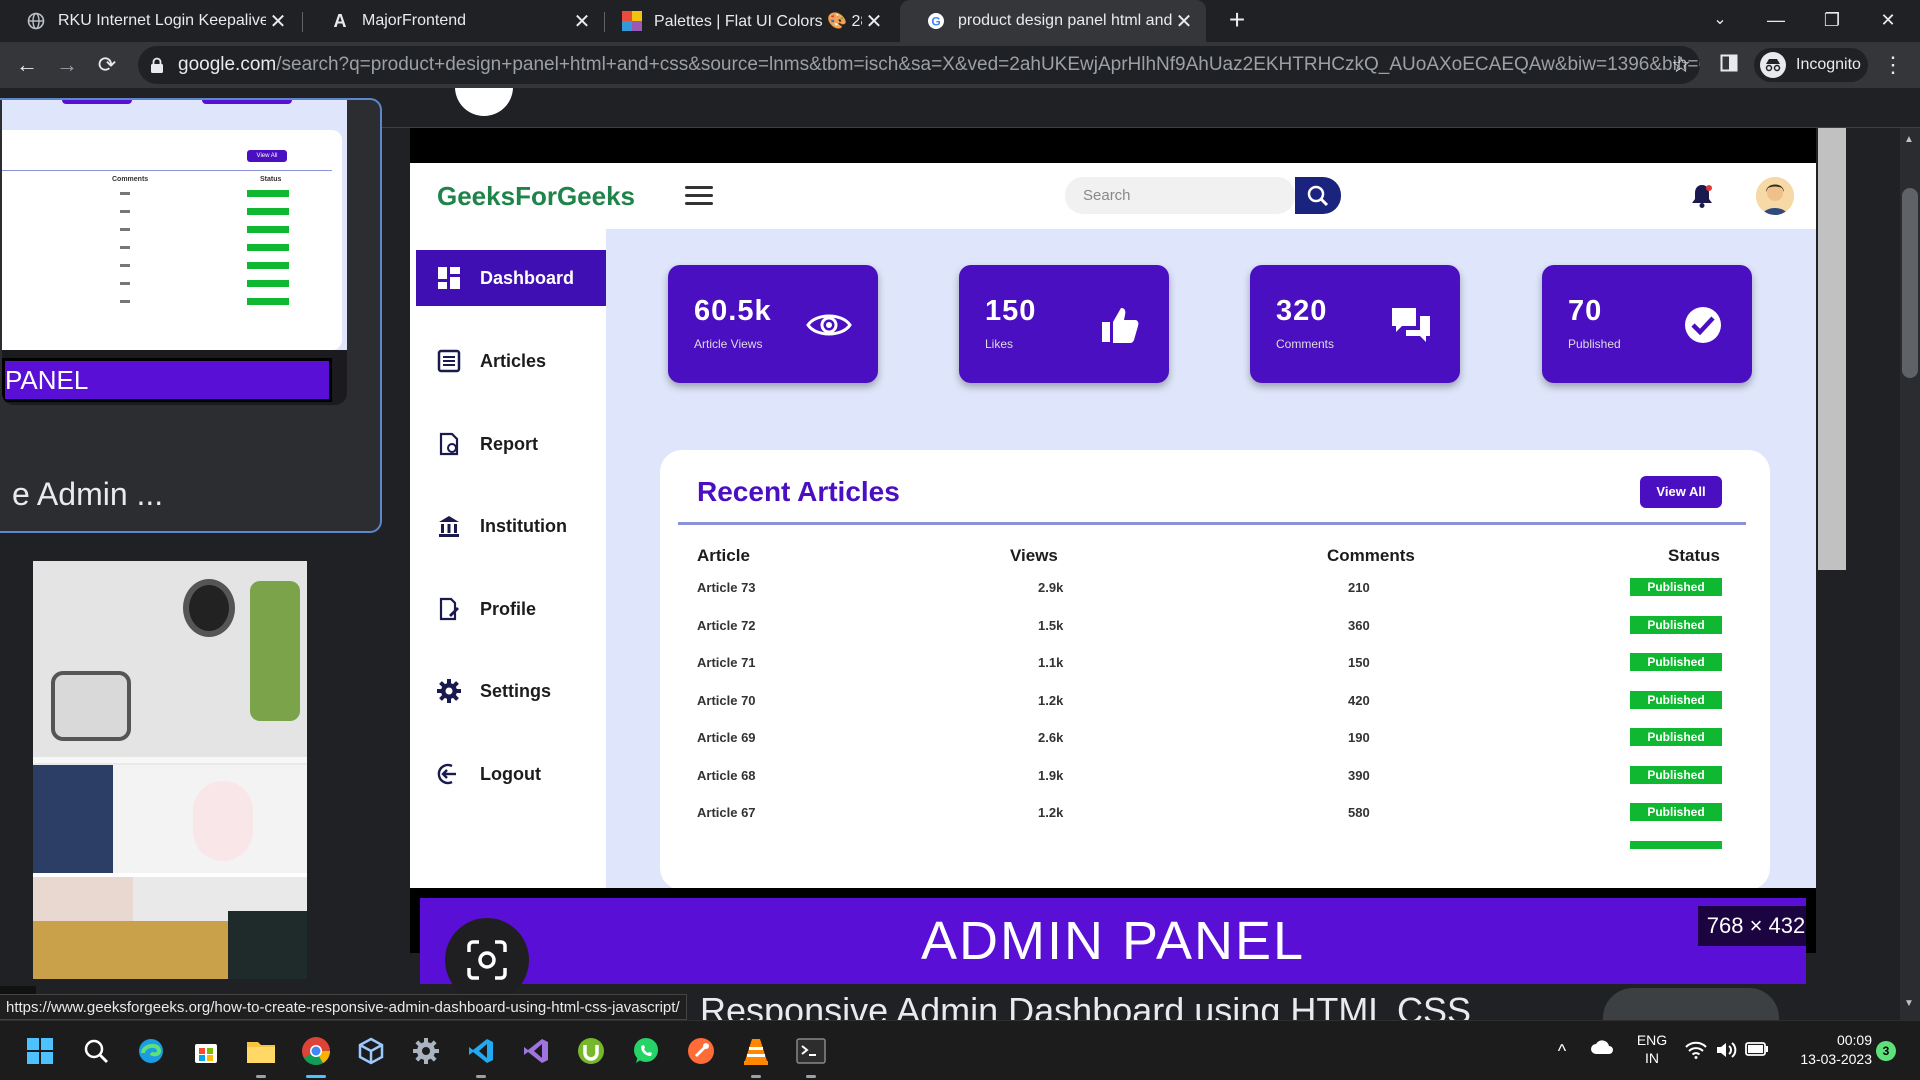  What do you see at coordinates (449, 444) in the screenshot?
I see `report-icon` at bounding box center [449, 444].